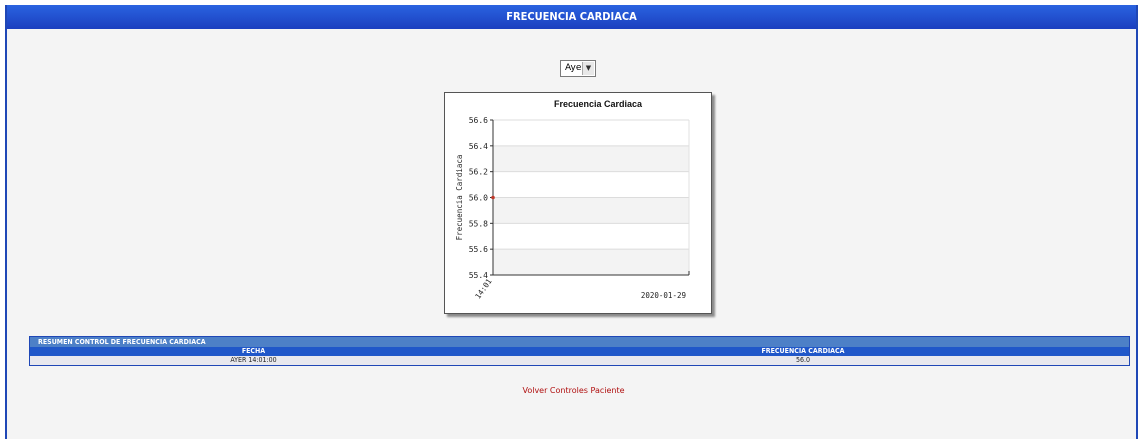 The image size is (1142, 439). What do you see at coordinates (478, 120) in the screenshot?
I see `y-tick-label: 56.6` at bounding box center [478, 120].